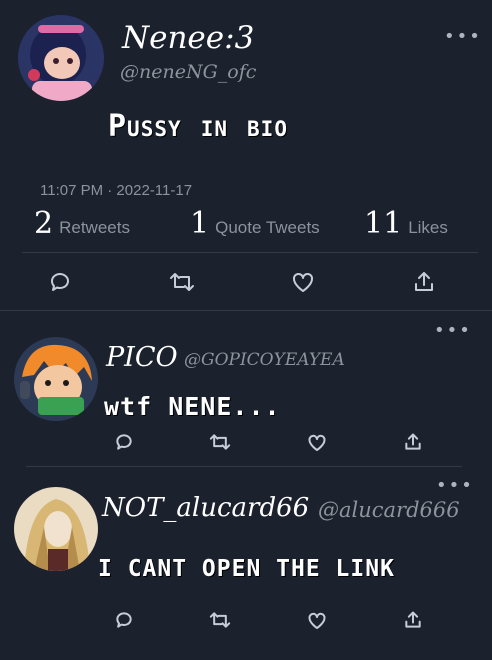  What do you see at coordinates (389, 510) in the screenshot?
I see `reply-handle: @alucard666` at bounding box center [389, 510].